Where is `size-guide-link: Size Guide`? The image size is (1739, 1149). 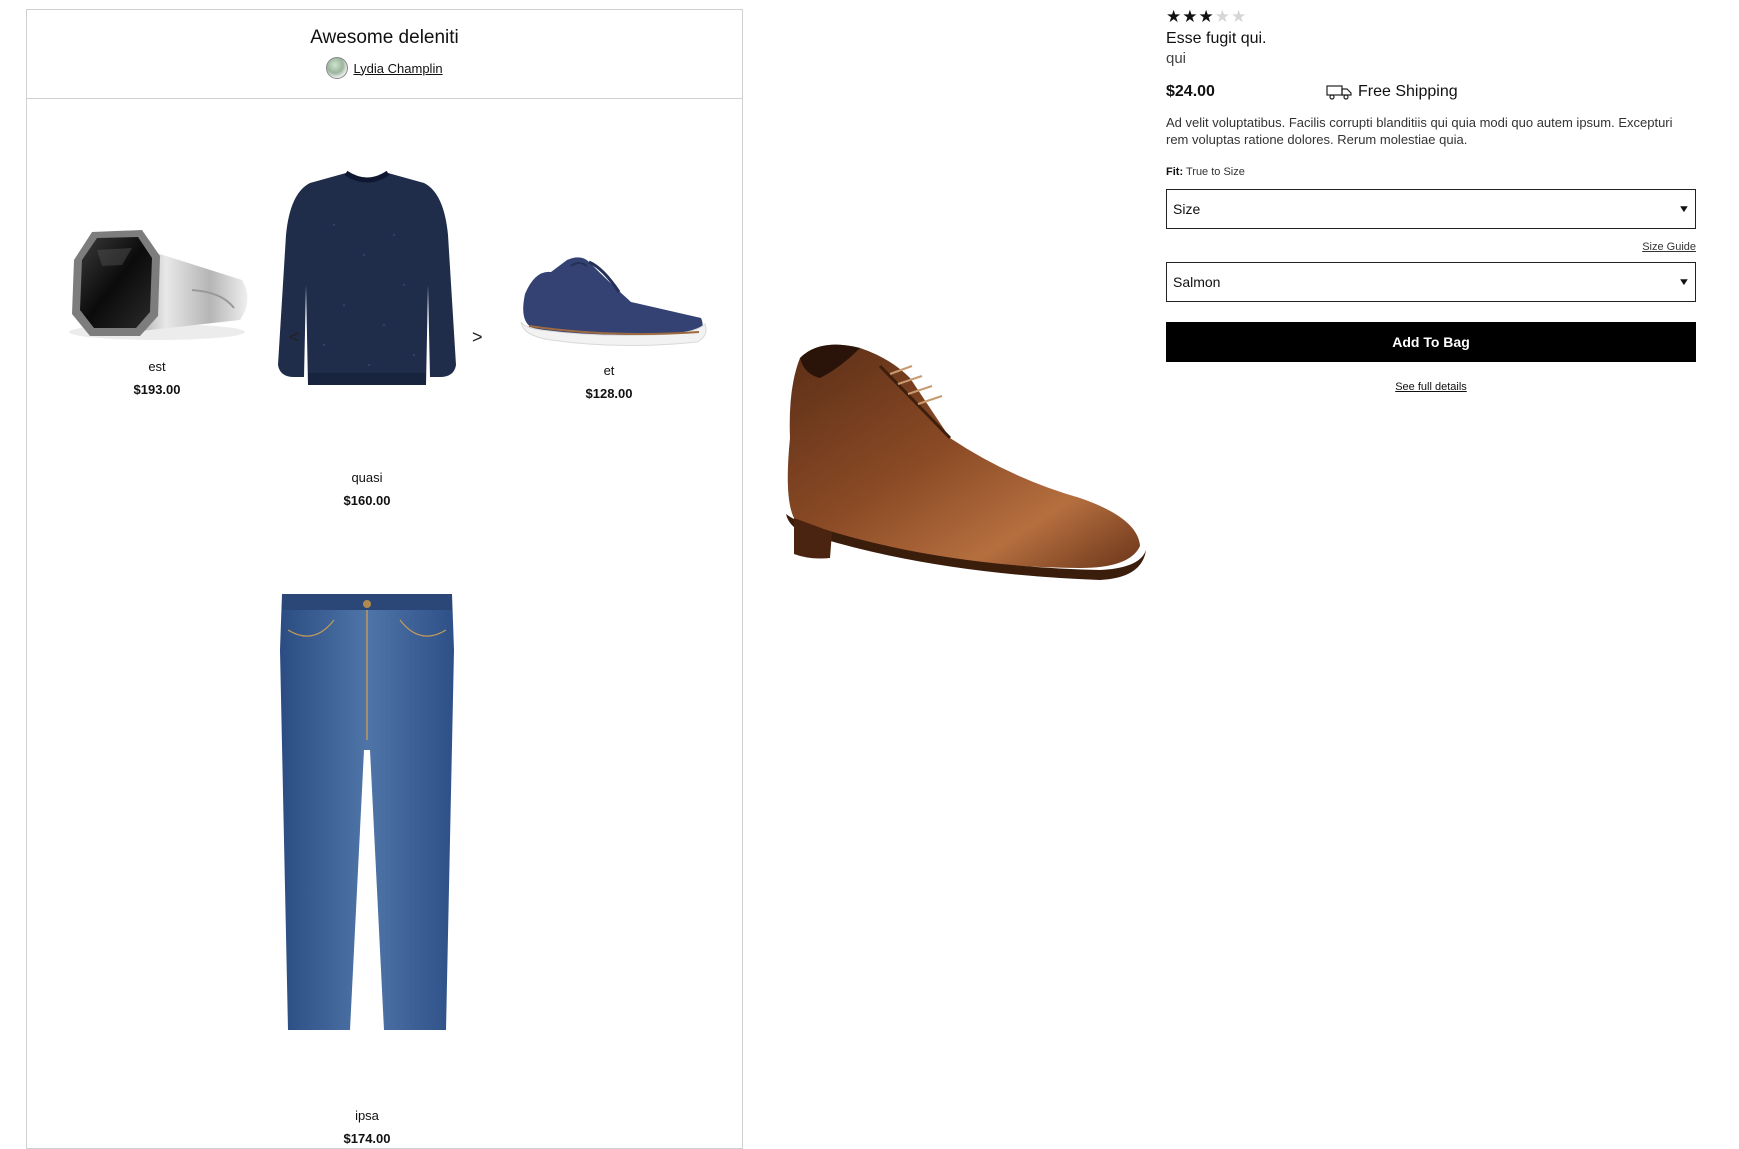 size-guide-link: Size Guide is located at coordinates (1669, 247).